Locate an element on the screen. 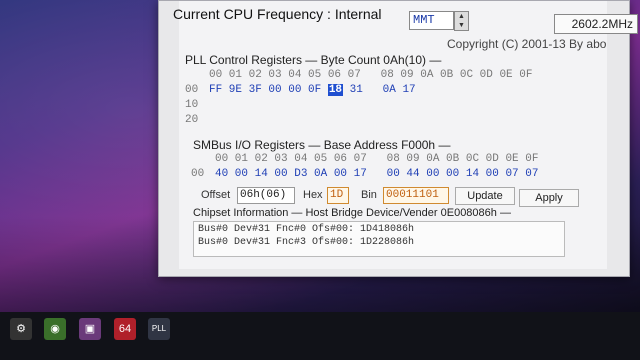 The image size is (640, 360). pll-row-values-part1: FF 9E 3F 00 00 0F is located at coordinates (268, 90).